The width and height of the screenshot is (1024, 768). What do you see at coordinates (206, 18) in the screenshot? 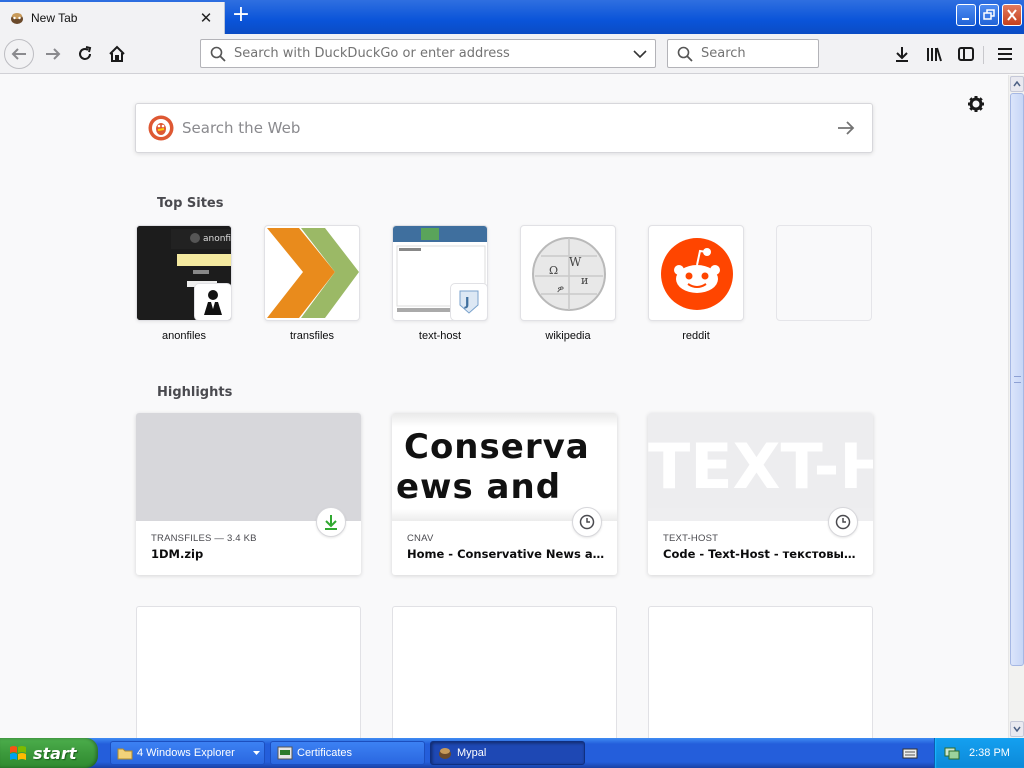
I see `tab-close-button: ✕` at bounding box center [206, 18].